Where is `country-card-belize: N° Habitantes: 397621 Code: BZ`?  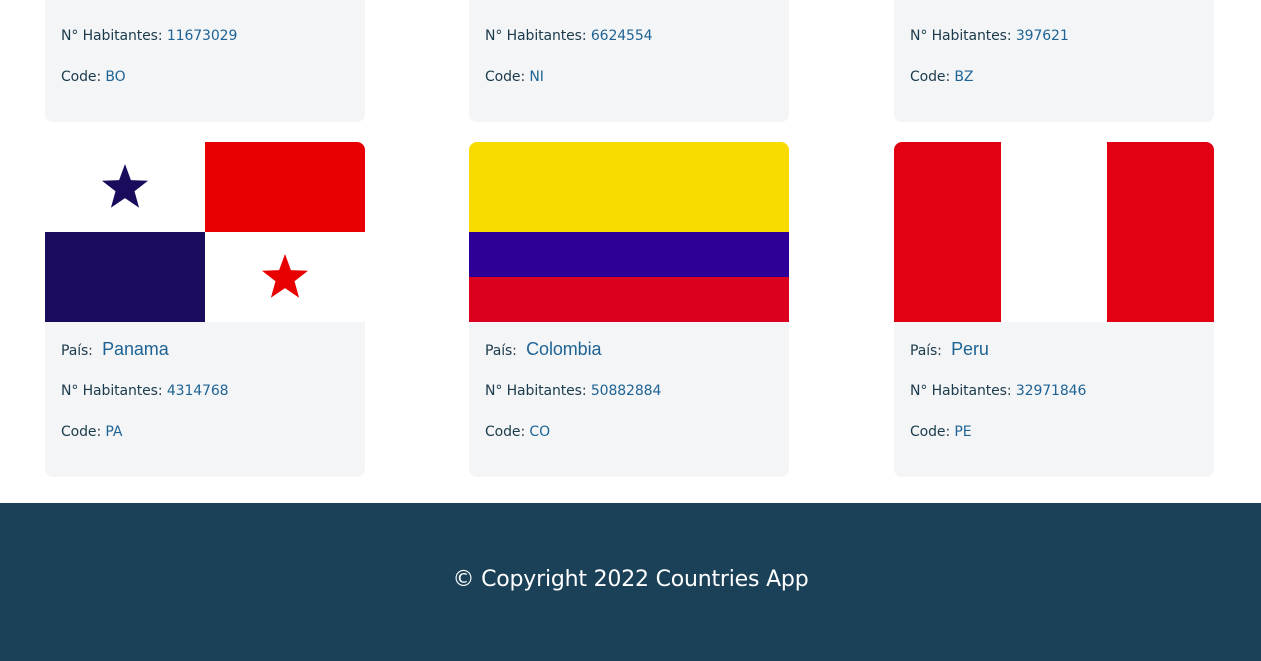
country-card-belize: N° Habitantes: 397621 Code: BZ is located at coordinates (1054, 61).